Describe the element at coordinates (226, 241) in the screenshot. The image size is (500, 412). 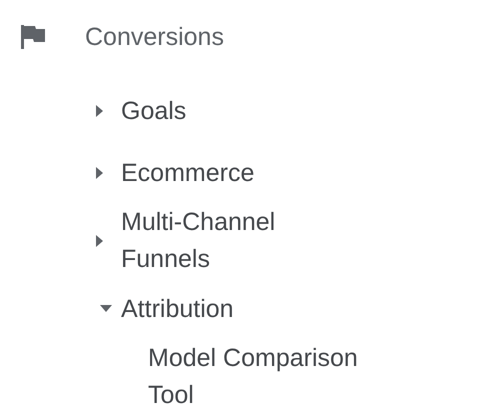
I see `nav-item: Multi-Channel Funnels` at that location.